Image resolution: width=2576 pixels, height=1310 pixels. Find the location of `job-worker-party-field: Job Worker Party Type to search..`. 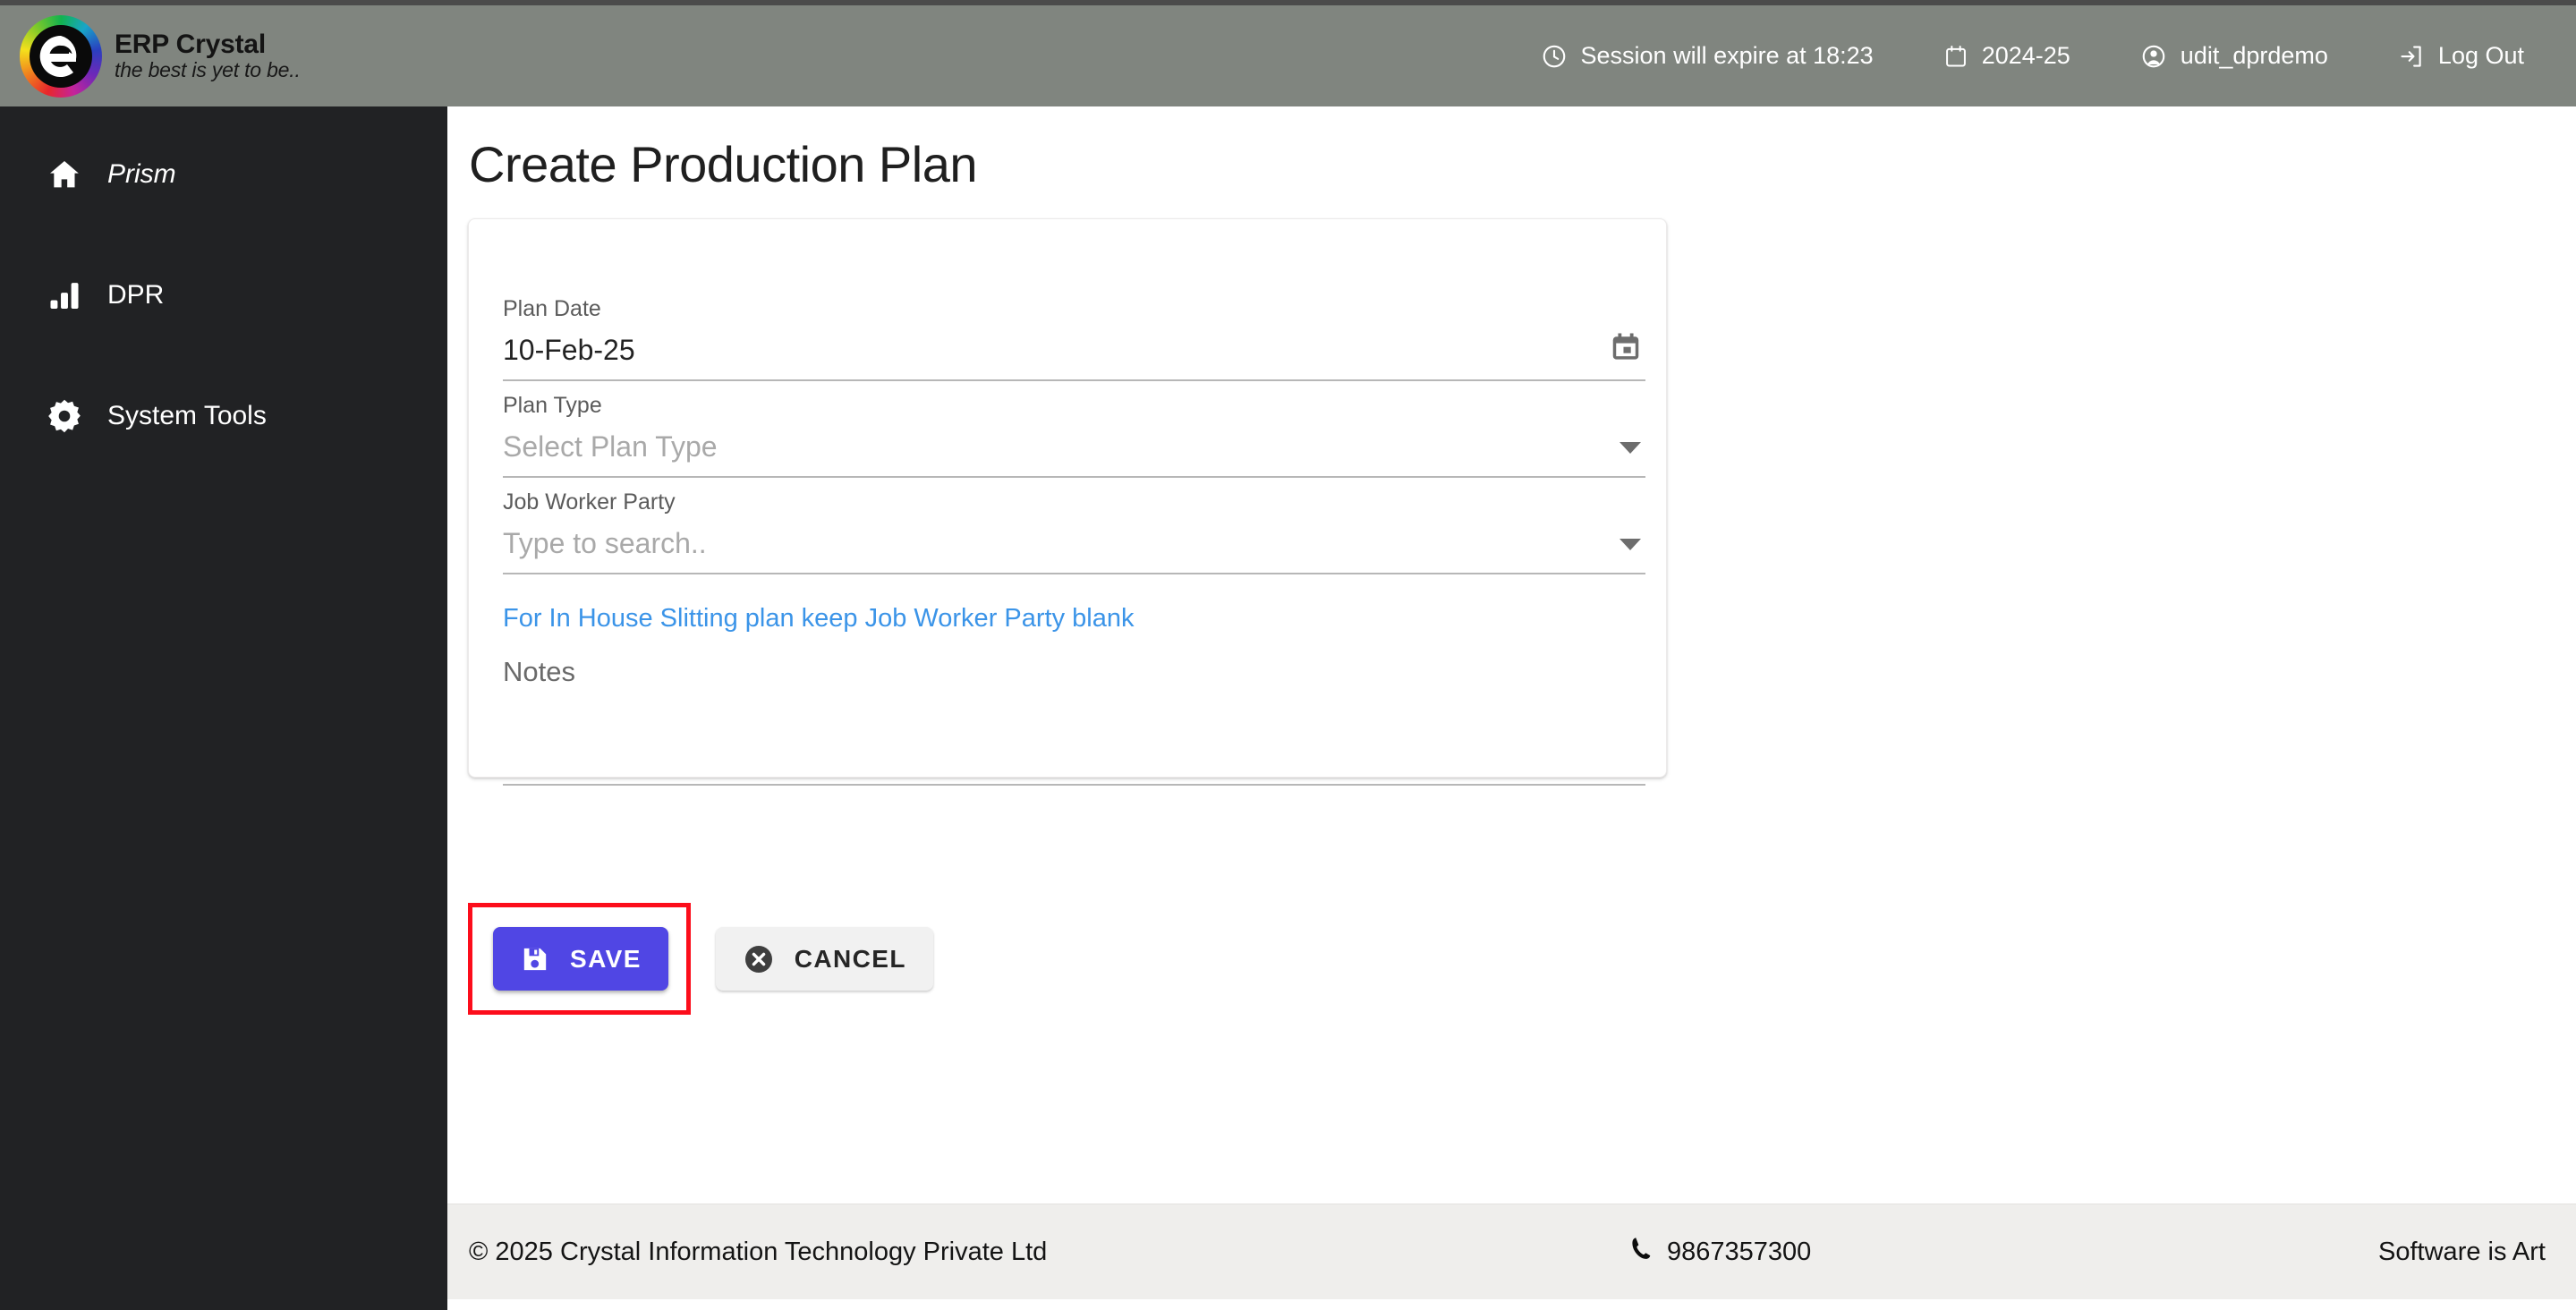

job-worker-party-field: Job Worker Party Type to search.. is located at coordinates (1074, 533).